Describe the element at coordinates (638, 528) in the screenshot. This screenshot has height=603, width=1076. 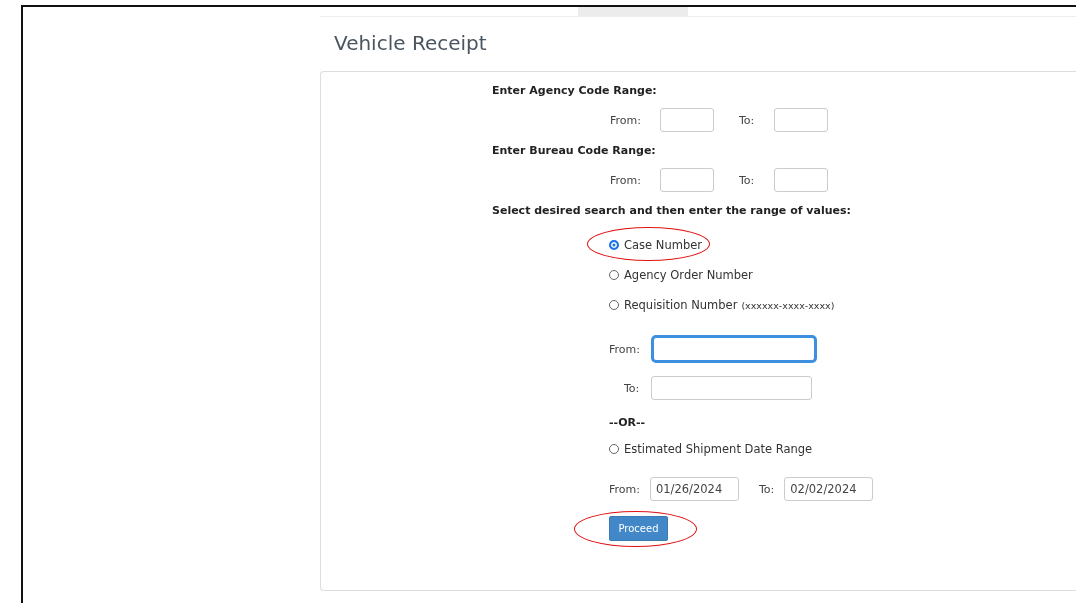
I see `proceed-button: Proceed` at that location.